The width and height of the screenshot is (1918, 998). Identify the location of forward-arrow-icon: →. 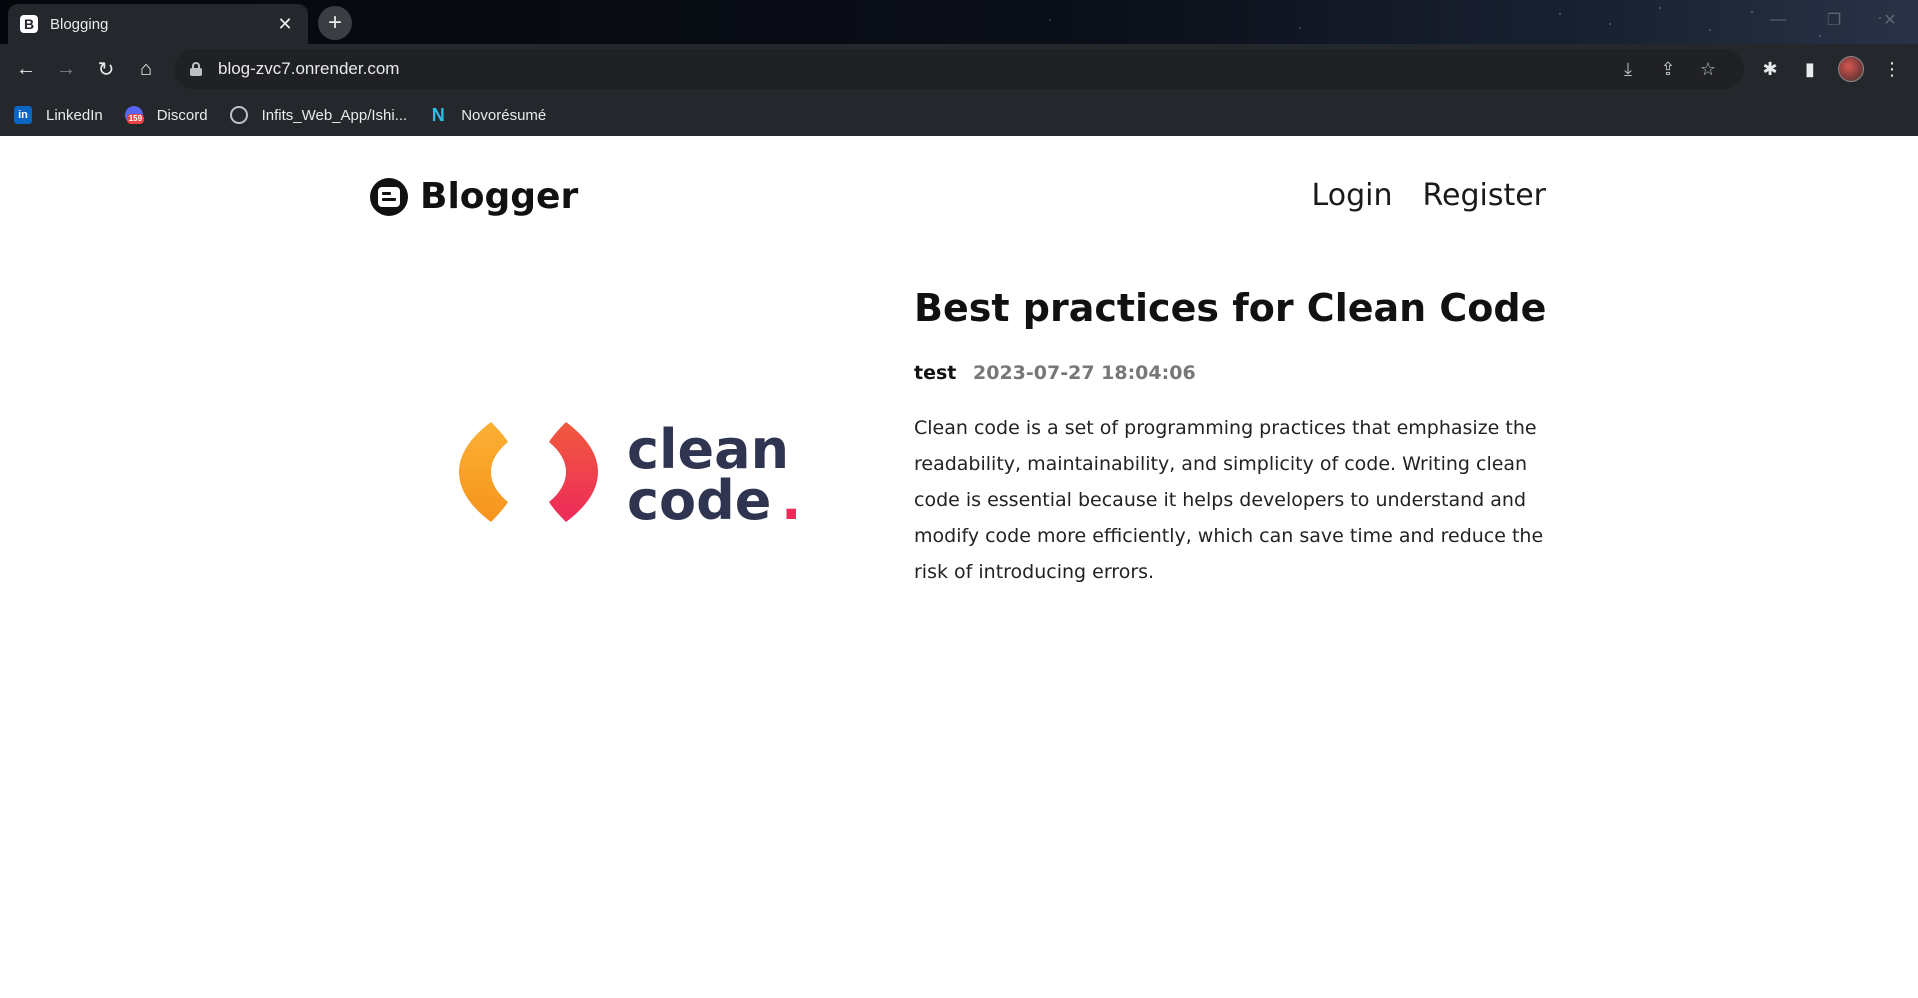
(66, 69).